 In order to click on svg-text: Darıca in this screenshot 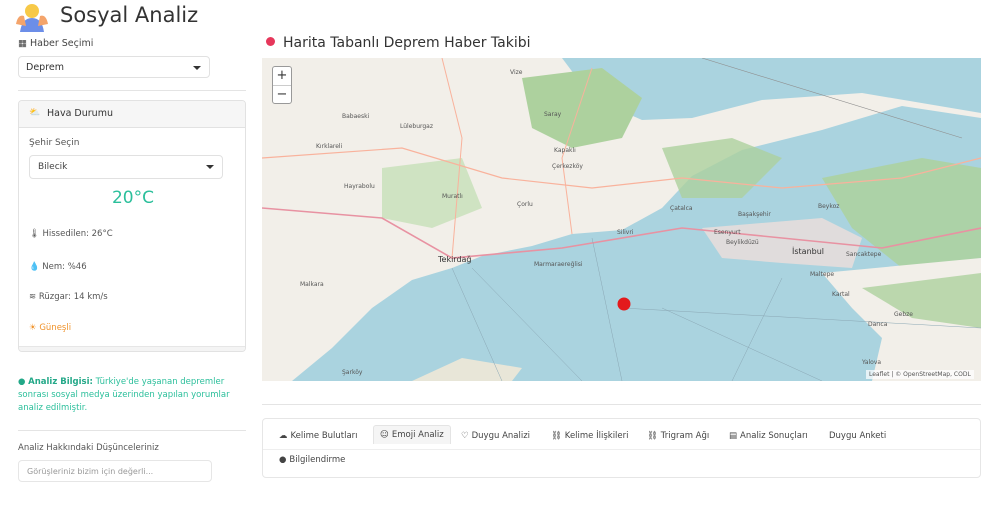, I will do `click(878, 324)`.